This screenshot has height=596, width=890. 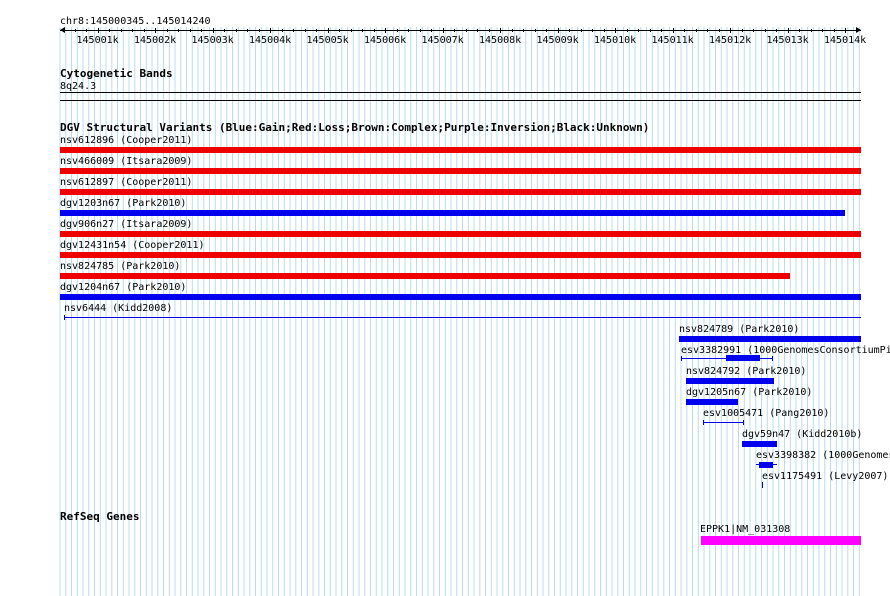 What do you see at coordinates (749, 392) in the screenshot?
I see `variant-label: dgv1205n67 (Park2010)` at bounding box center [749, 392].